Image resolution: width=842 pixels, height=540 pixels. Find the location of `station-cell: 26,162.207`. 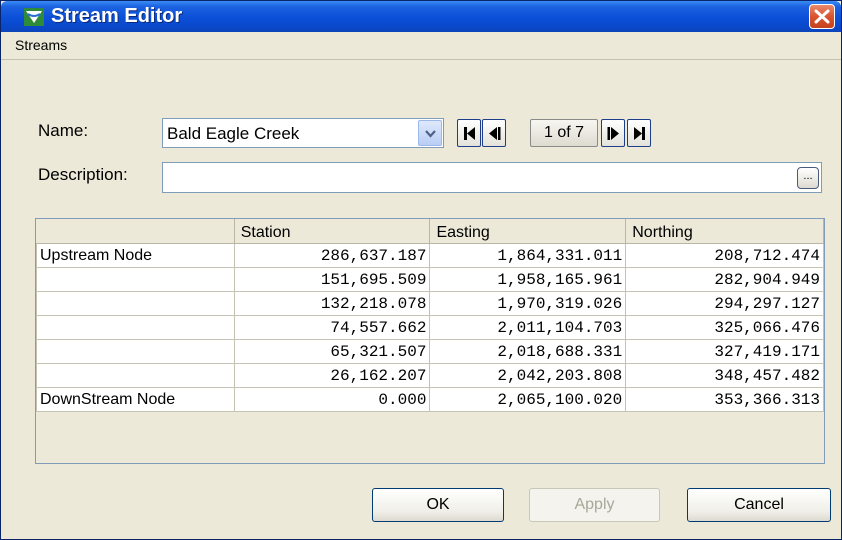

station-cell: 26,162.207 is located at coordinates (332, 375).